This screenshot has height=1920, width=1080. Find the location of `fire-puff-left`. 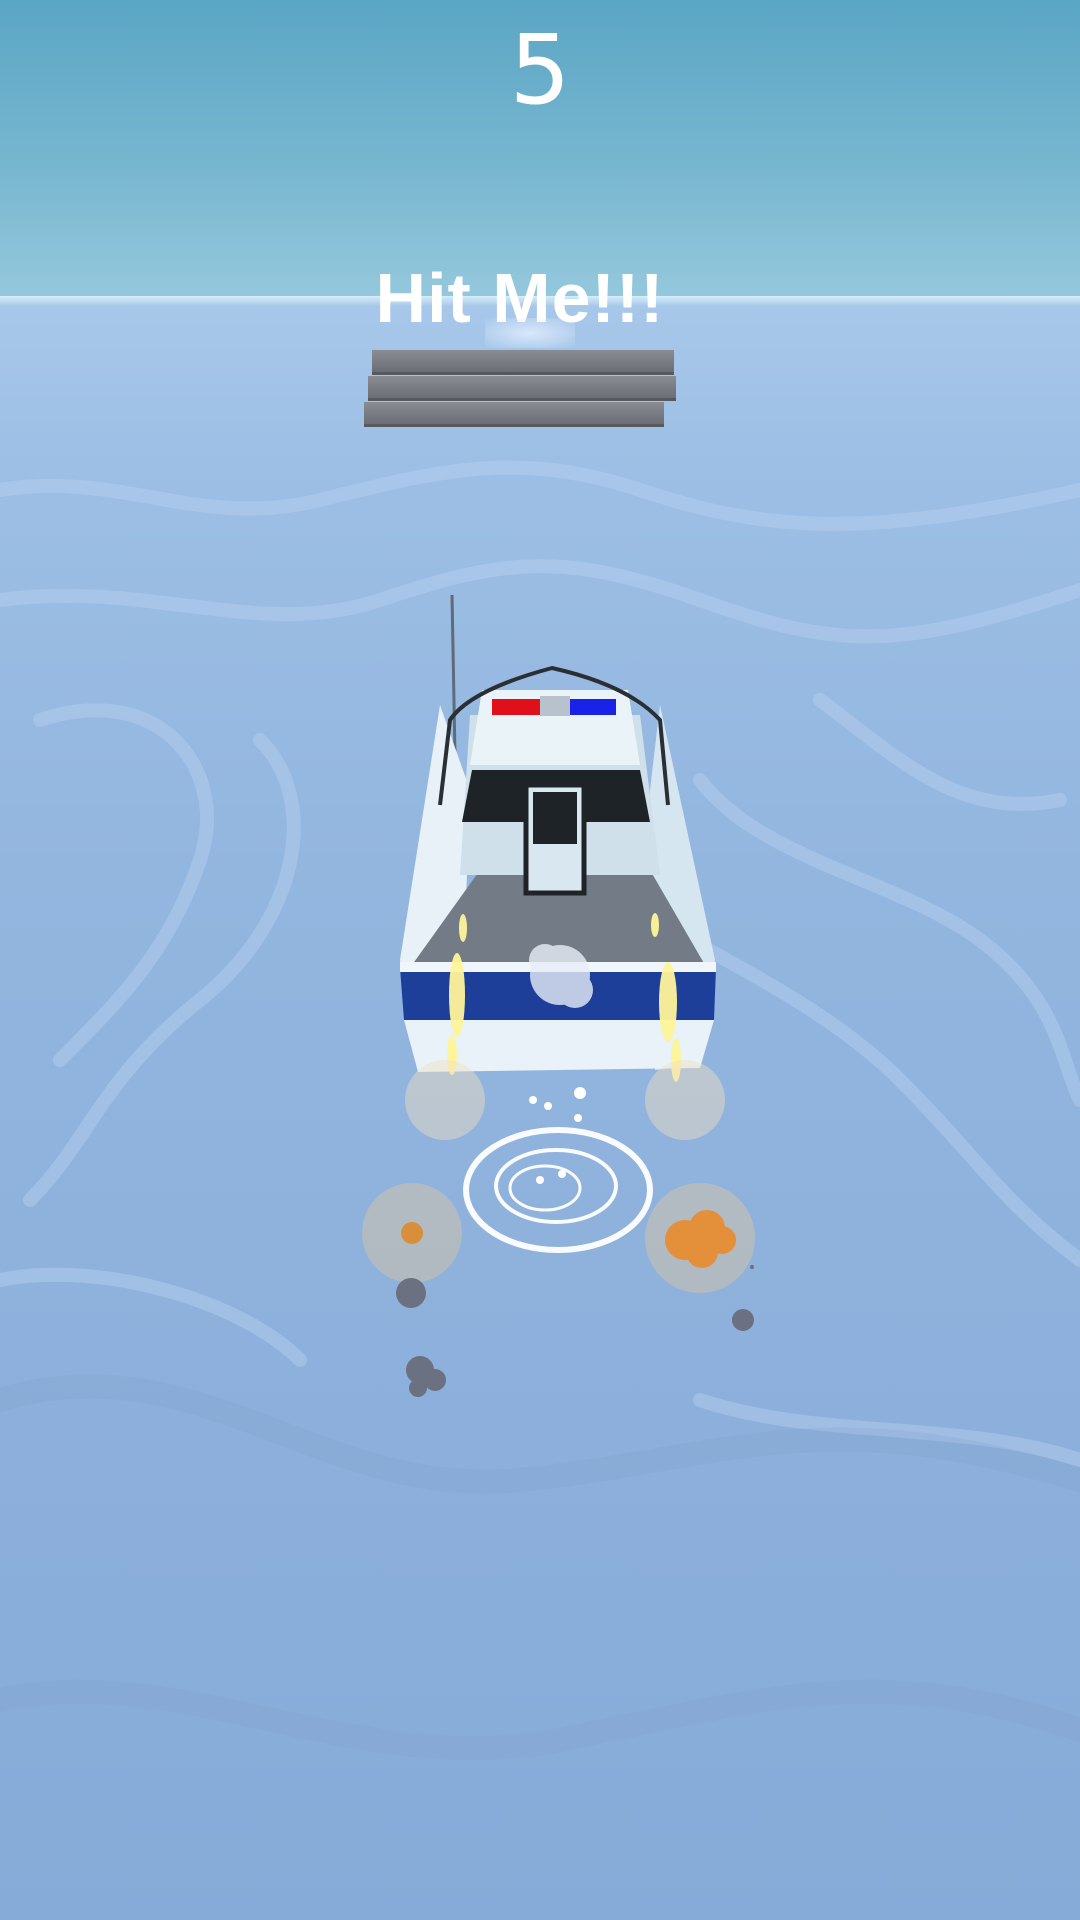

fire-puff-left is located at coordinates (412, 1233).